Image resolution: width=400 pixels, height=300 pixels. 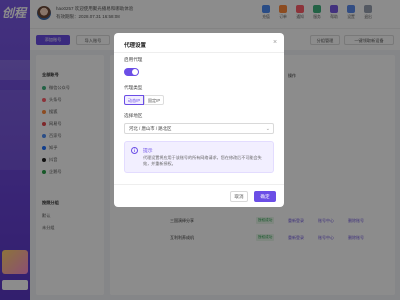 What do you see at coordinates (267, 129) in the screenshot?
I see `chevron-down-icon: ⌄` at bounding box center [267, 129].